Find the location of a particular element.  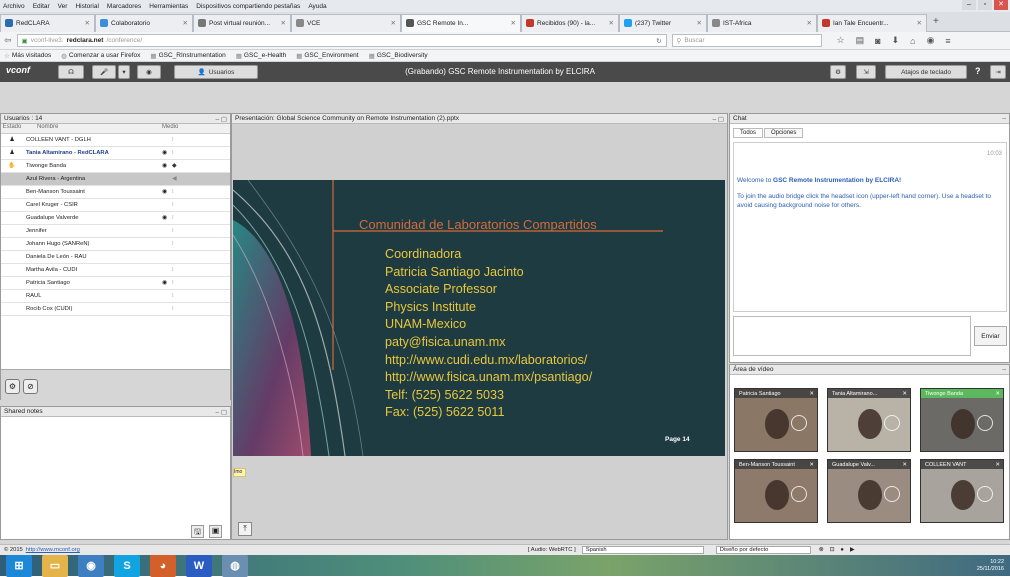

user-row: Jennifer ⁞ is located at coordinates (115, 231).